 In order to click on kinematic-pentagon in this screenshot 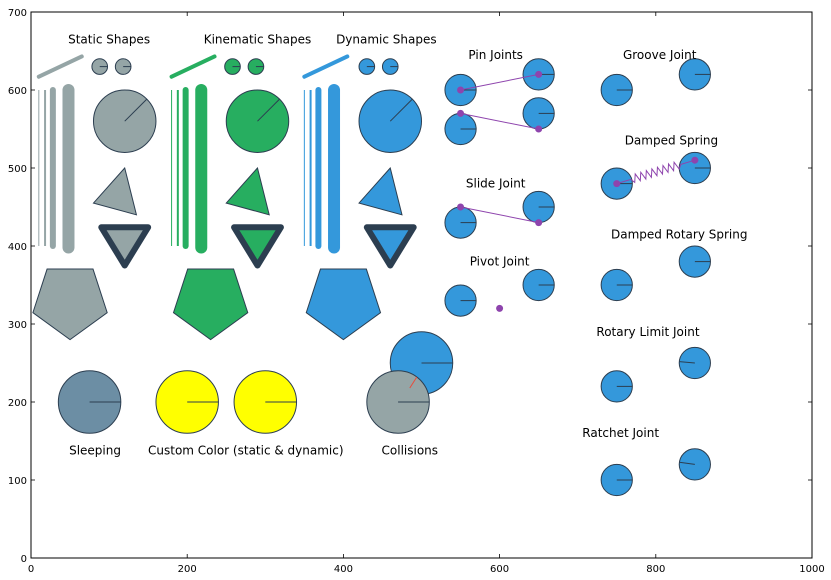, I will do `click(210, 304)`.